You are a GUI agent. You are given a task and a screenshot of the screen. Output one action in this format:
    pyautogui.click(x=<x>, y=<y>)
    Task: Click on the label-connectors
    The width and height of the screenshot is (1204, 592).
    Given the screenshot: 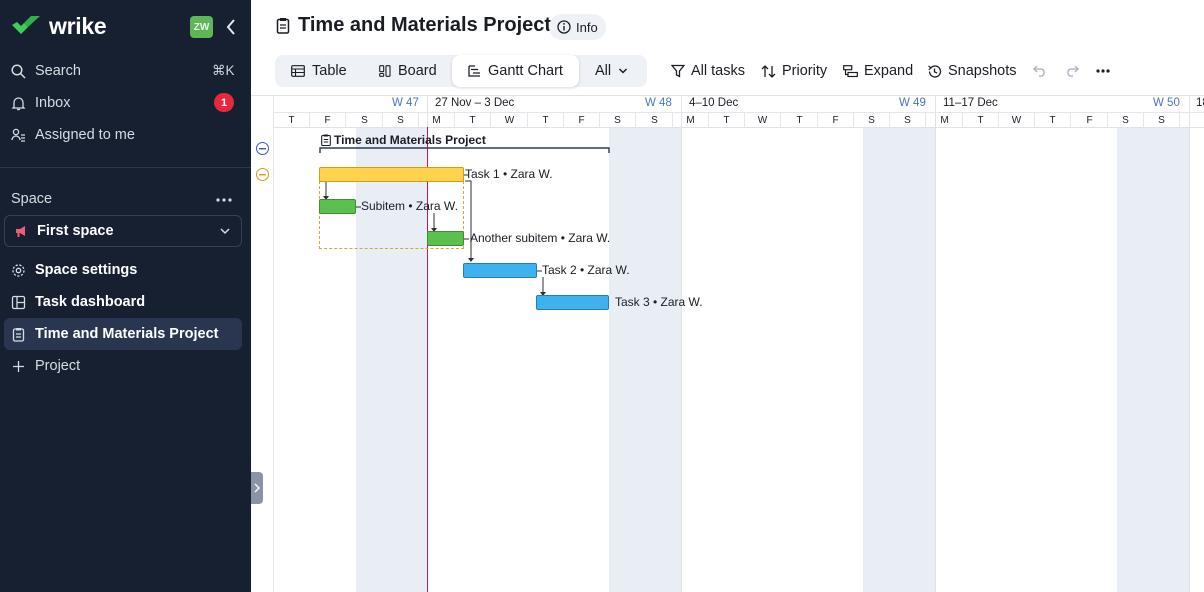 What is the action you would take?
    pyautogui.click(x=449, y=223)
    